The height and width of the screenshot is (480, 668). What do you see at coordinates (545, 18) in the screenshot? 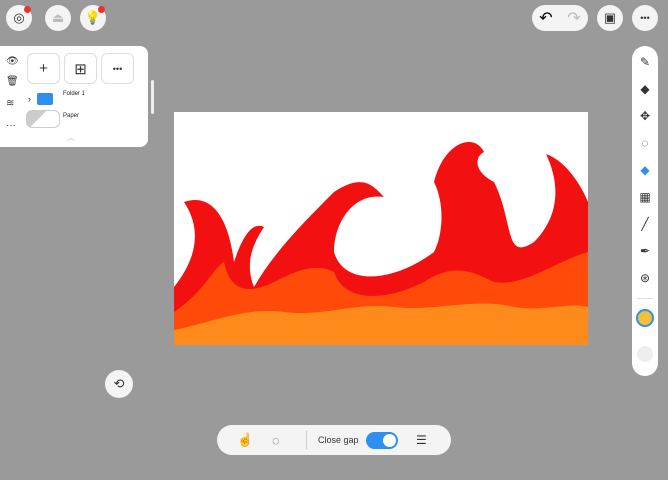
I see `undo-button: ↶` at bounding box center [545, 18].